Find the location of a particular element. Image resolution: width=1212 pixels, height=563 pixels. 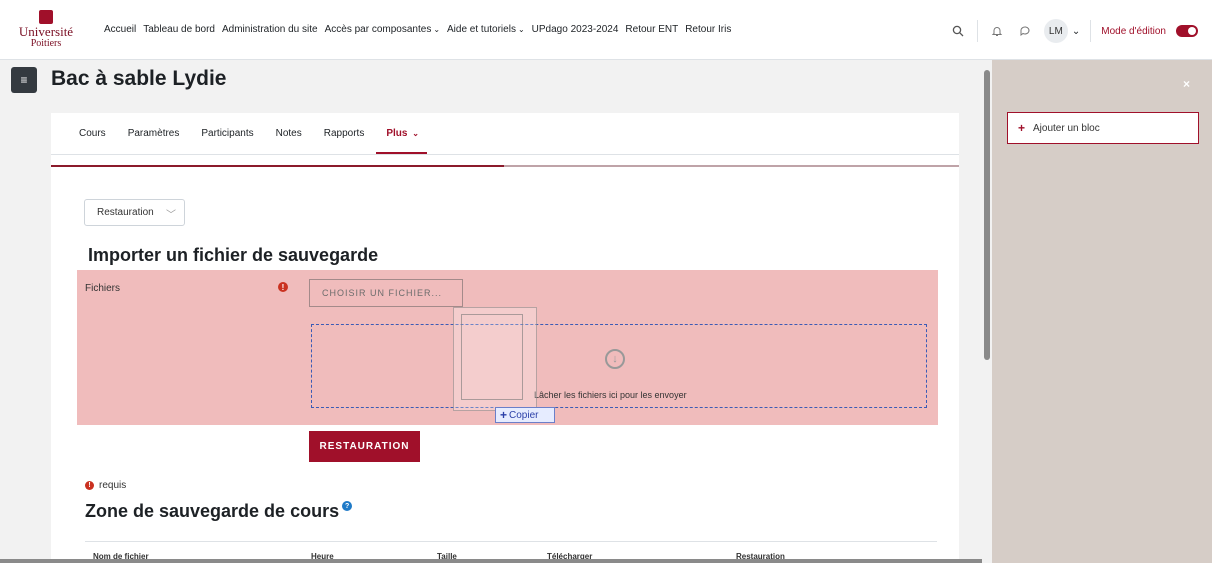

chevron-down-icon: ﹀ is located at coordinates (171, 215).